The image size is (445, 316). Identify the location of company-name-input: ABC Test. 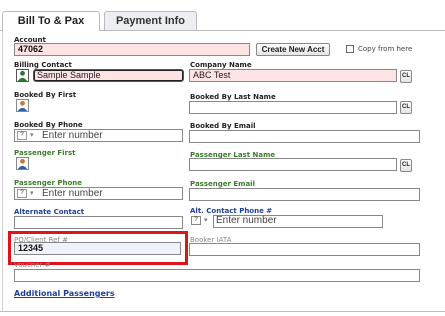
(293, 75).